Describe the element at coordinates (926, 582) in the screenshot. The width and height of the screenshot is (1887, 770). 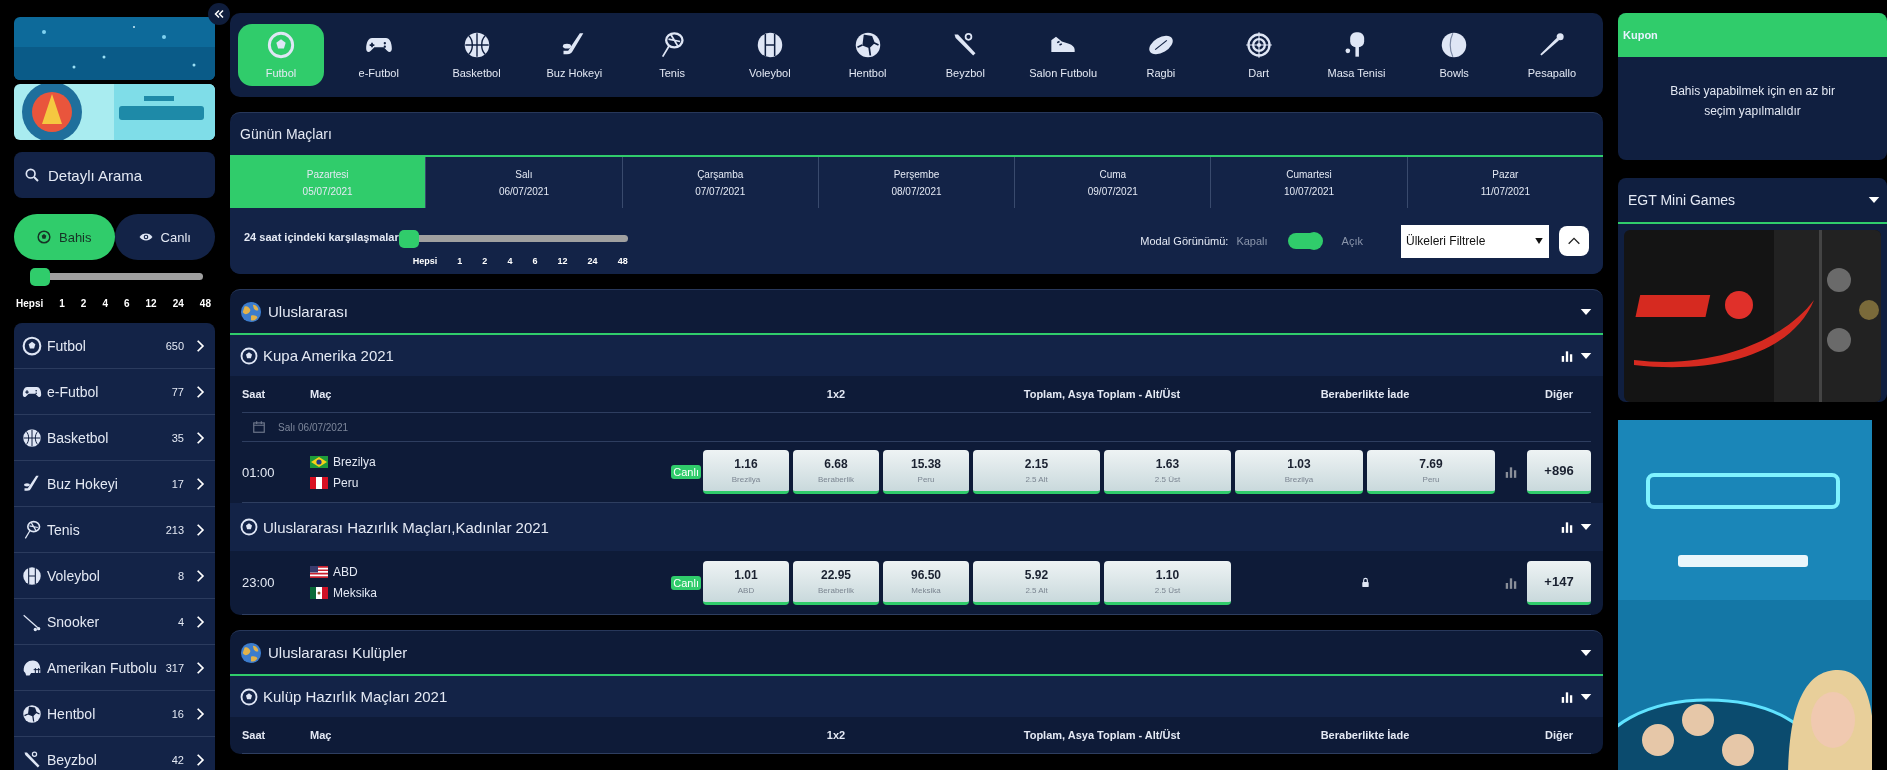
I see `odds-button: 96.50 Meksika` at that location.